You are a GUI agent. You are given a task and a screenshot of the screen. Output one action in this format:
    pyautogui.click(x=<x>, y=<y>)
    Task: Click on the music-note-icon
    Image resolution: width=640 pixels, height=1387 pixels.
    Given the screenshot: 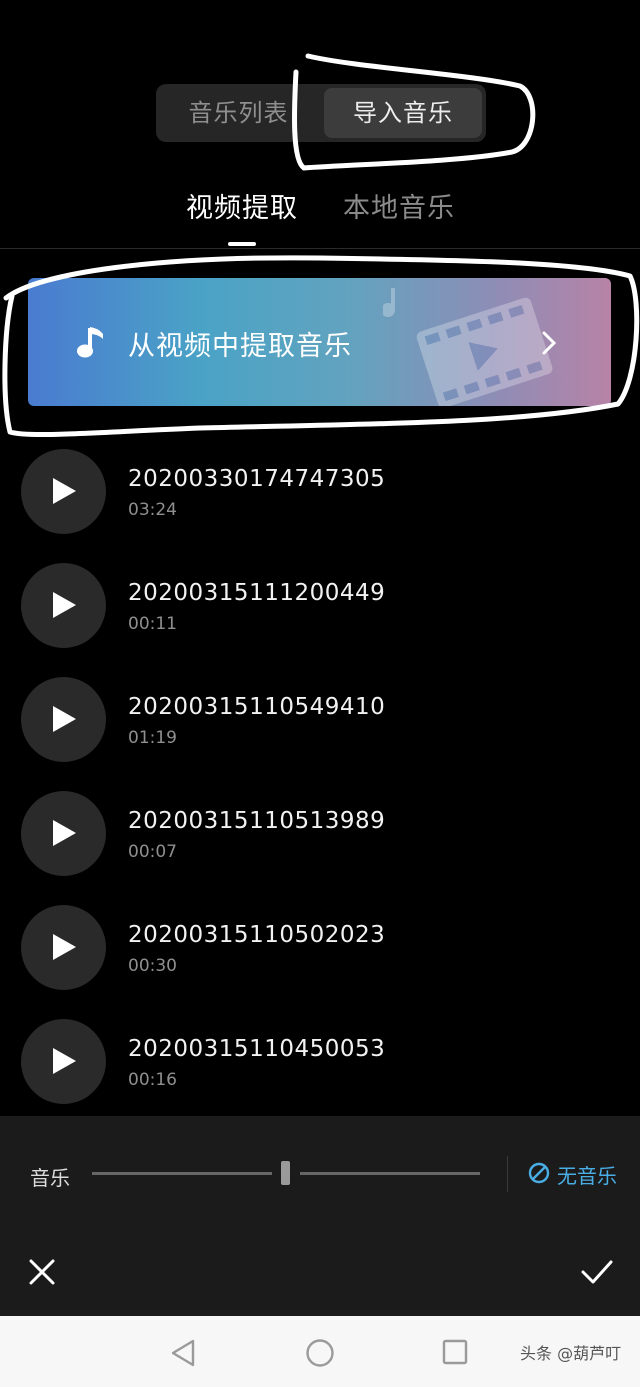 What is the action you would take?
    pyautogui.click(x=90, y=342)
    